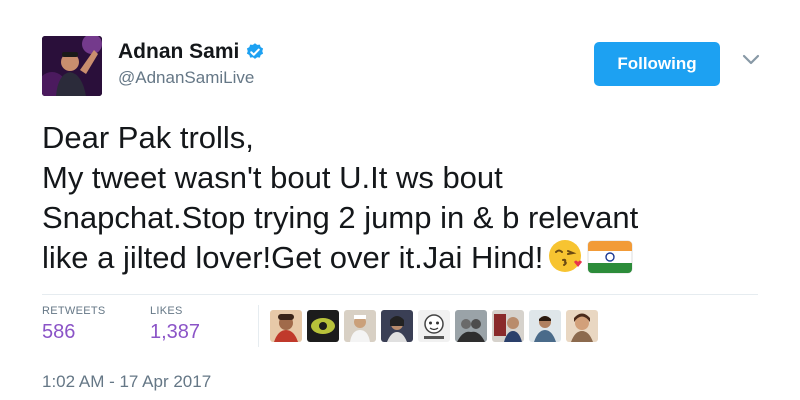 The image size is (800, 400). Describe the element at coordinates (74, 311) in the screenshot. I see `retweets-label: RETWEETS` at that location.